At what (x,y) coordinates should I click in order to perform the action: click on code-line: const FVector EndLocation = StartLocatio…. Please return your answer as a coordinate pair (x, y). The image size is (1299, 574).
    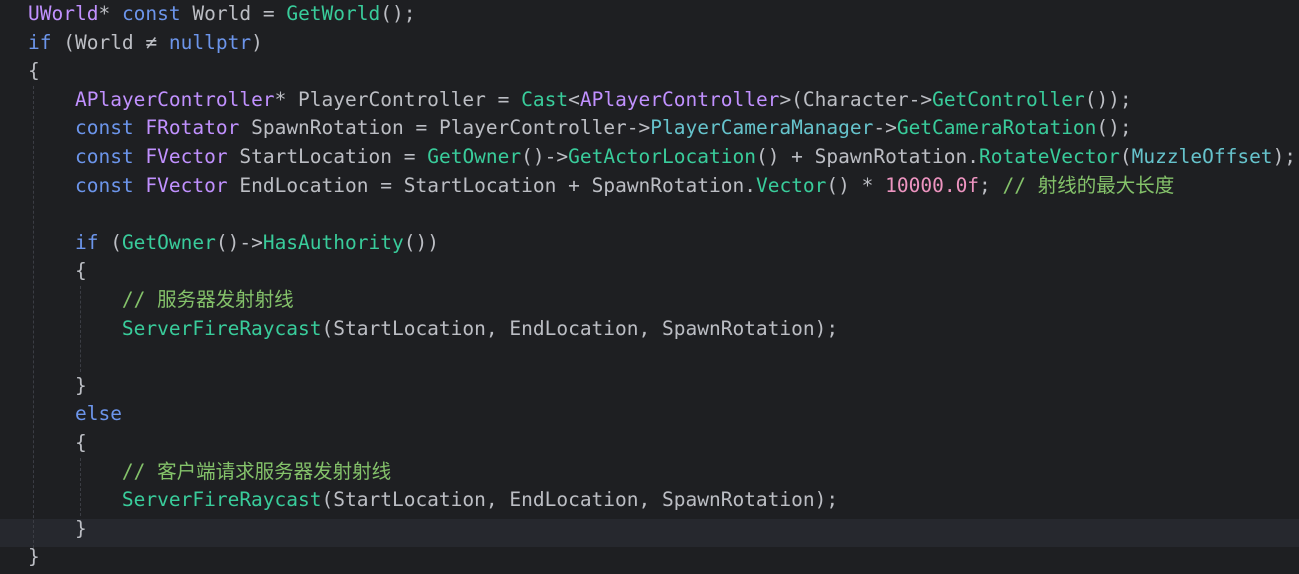
    Looking at the image, I should click on (662, 186).